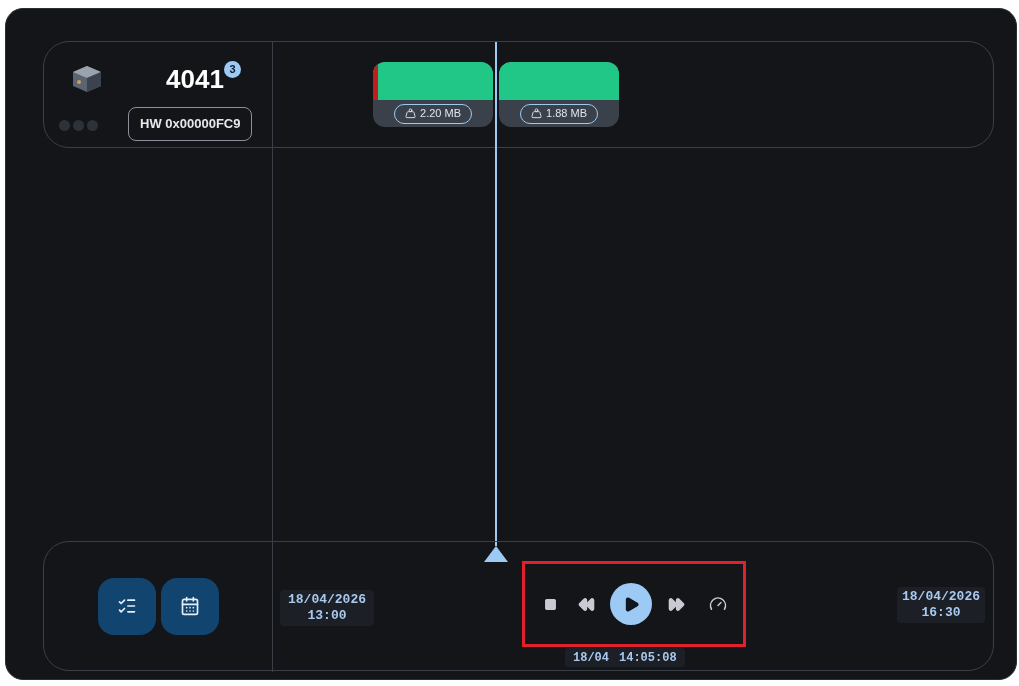 The height and width of the screenshot is (686, 1019). I want to click on hardware-id: HW 0x00000FC9, so click(190, 124).